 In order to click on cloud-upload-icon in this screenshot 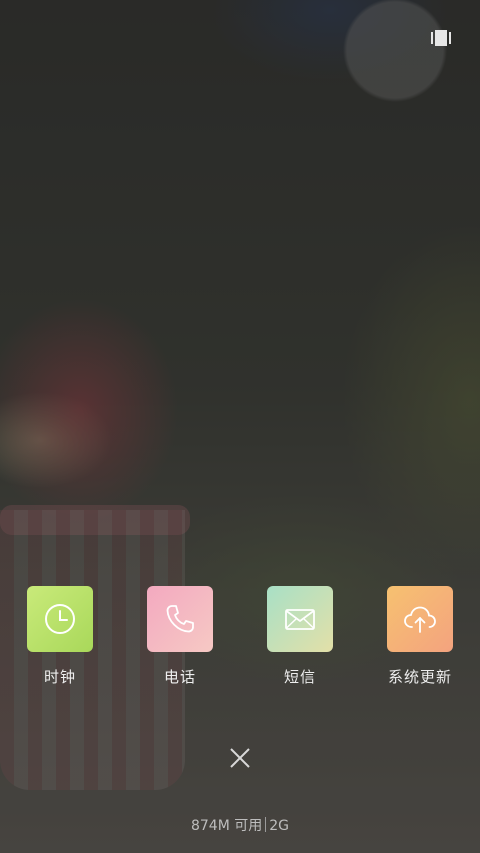, I will do `click(420, 619)`.